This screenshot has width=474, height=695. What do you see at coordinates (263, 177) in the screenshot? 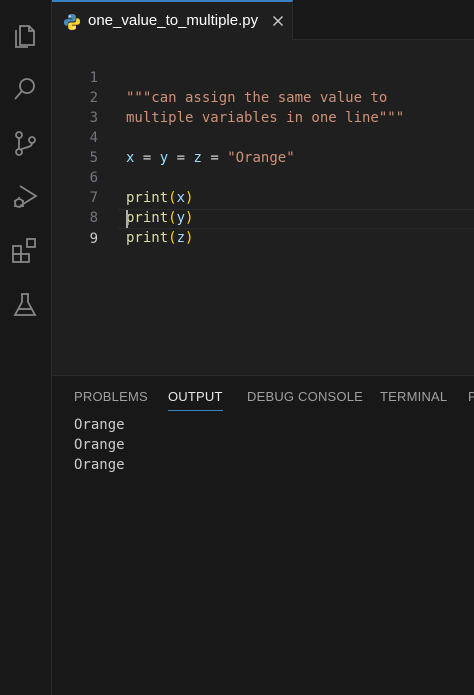
I see `code-line: 6 print(x)` at bounding box center [263, 177].